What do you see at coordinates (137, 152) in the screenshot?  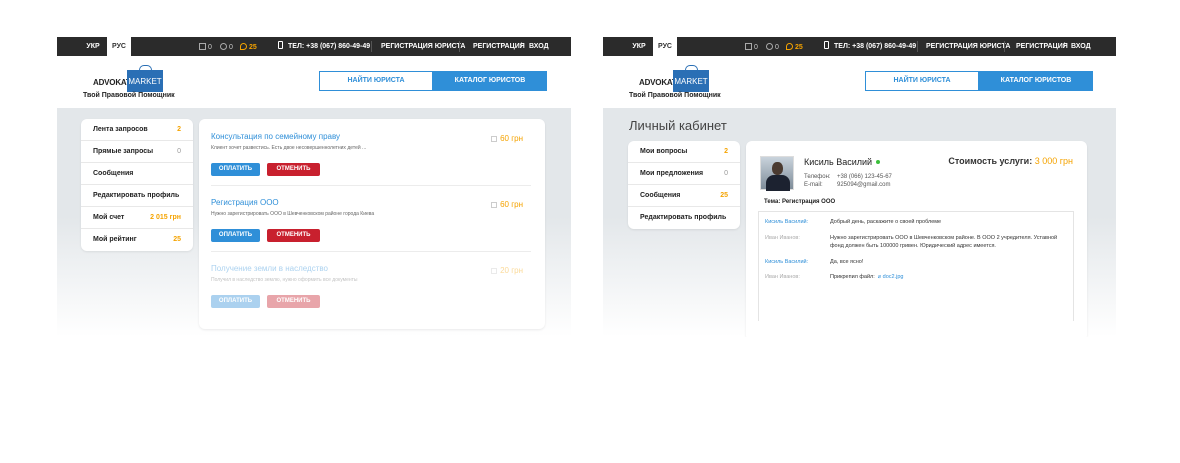 I see `sidebar-item-direct-requests: Прямые запросы 0` at bounding box center [137, 152].